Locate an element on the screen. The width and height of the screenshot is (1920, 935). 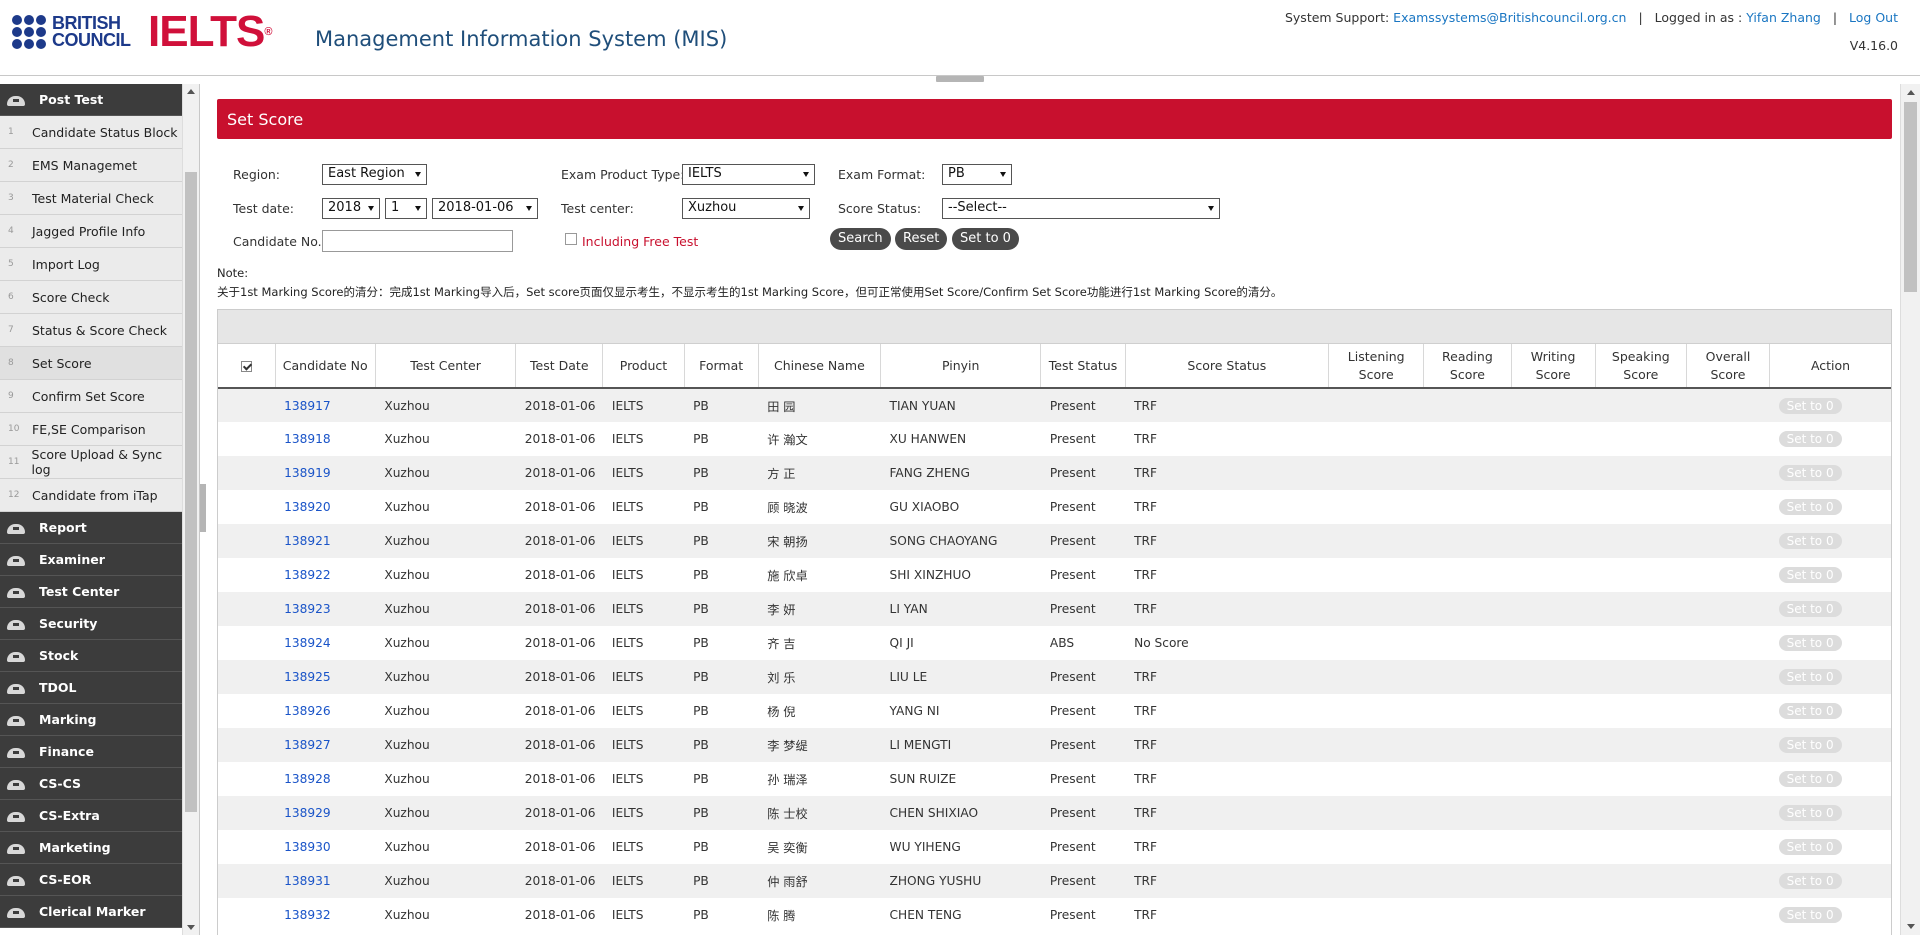
sidebar-item: 9 Confirm Set Score is located at coordinates (91, 396).